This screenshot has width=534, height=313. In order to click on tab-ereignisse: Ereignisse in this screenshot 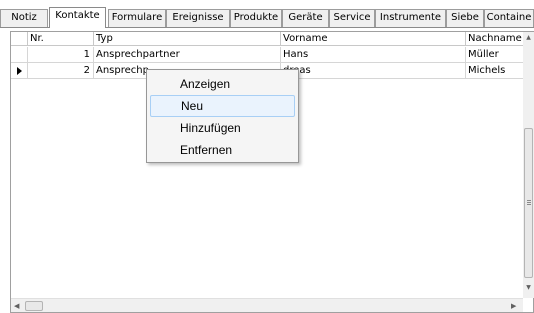, I will do `click(198, 18)`.